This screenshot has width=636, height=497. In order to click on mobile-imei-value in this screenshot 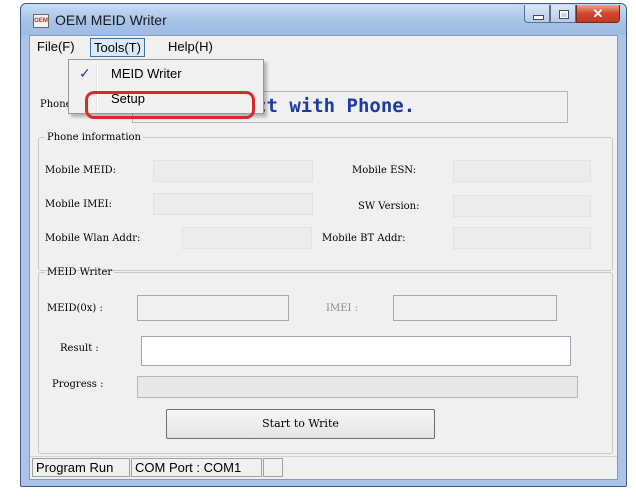, I will do `click(233, 204)`.